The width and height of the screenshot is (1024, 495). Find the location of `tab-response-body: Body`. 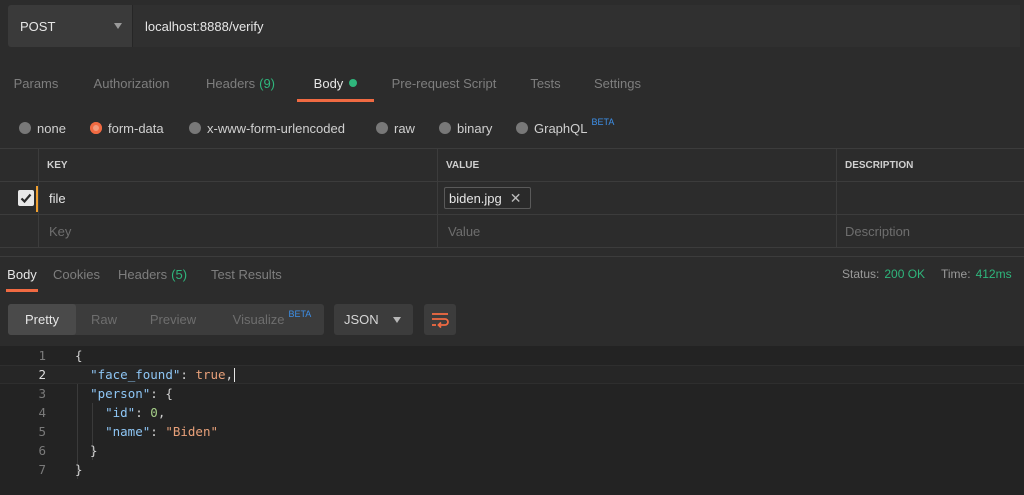

tab-response-body: Body is located at coordinates (22, 274).